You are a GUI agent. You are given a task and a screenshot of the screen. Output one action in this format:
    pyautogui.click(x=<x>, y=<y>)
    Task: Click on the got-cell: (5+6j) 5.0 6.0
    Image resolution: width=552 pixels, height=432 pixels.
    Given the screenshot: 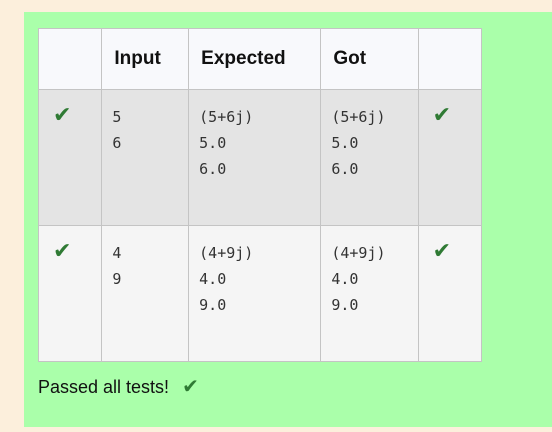 What is the action you would take?
    pyautogui.click(x=369, y=157)
    